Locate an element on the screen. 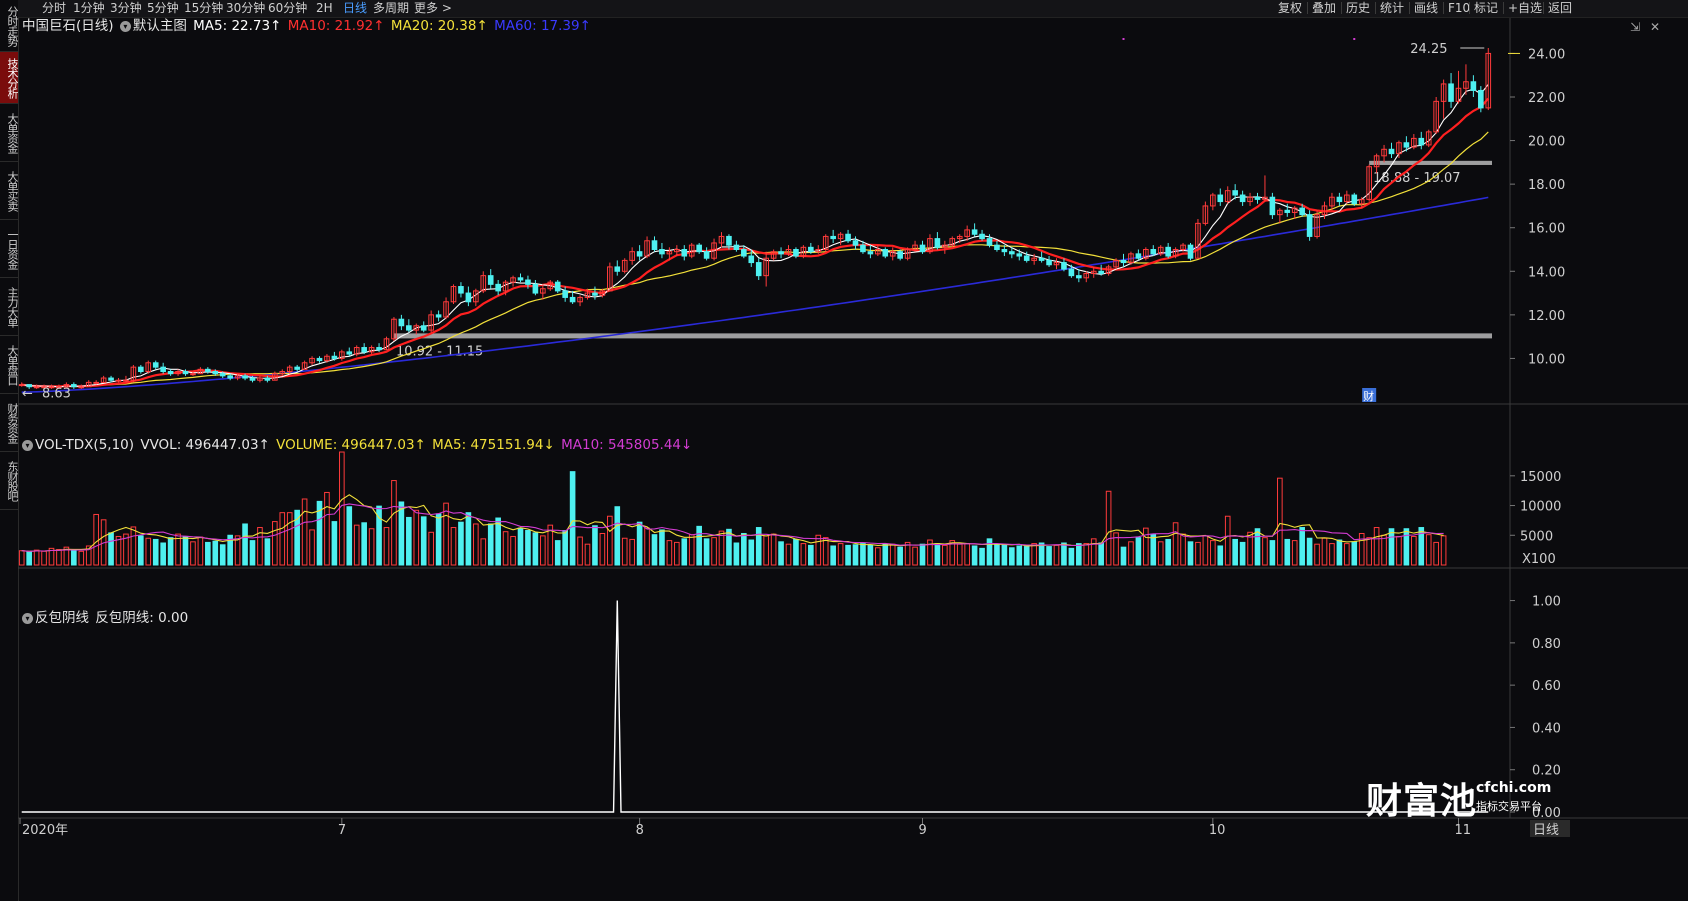 The width and height of the screenshot is (1688, 901). watermark-url: cfchi.com is located at coordinates (1514, 788).